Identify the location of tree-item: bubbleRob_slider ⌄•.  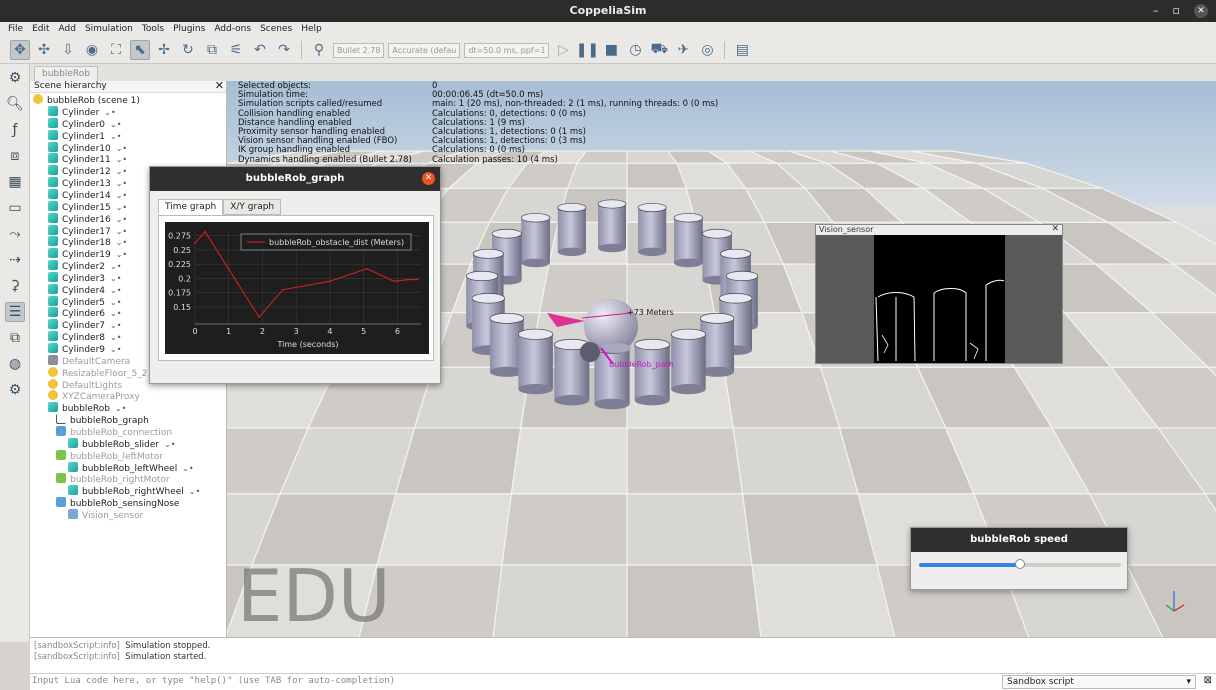
(122, 443).